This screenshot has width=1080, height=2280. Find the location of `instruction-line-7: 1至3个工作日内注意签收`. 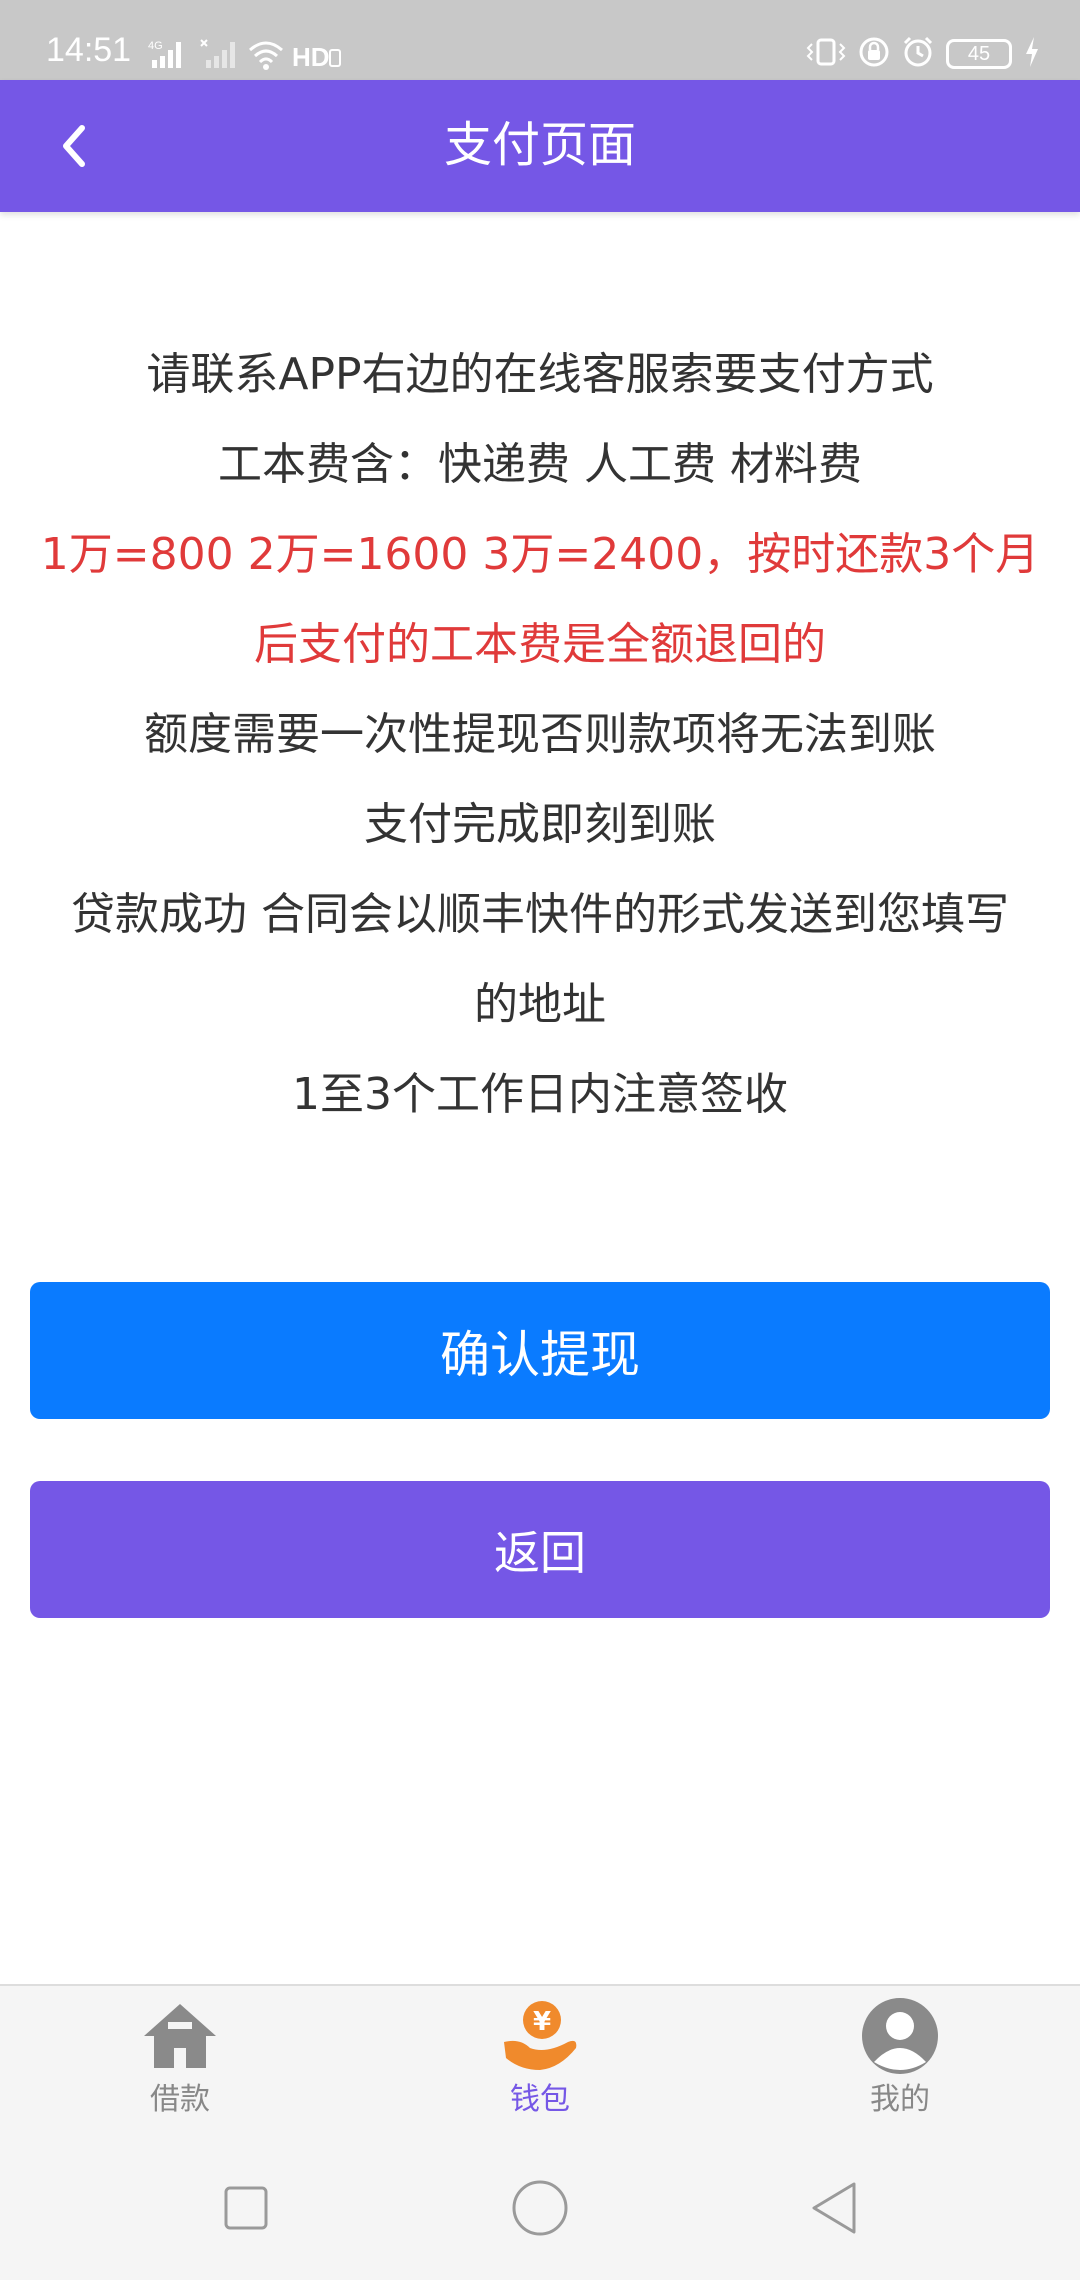

instruction-line-7: 1至3个工作日内注意签收 is located at coordinates (540, 1094).